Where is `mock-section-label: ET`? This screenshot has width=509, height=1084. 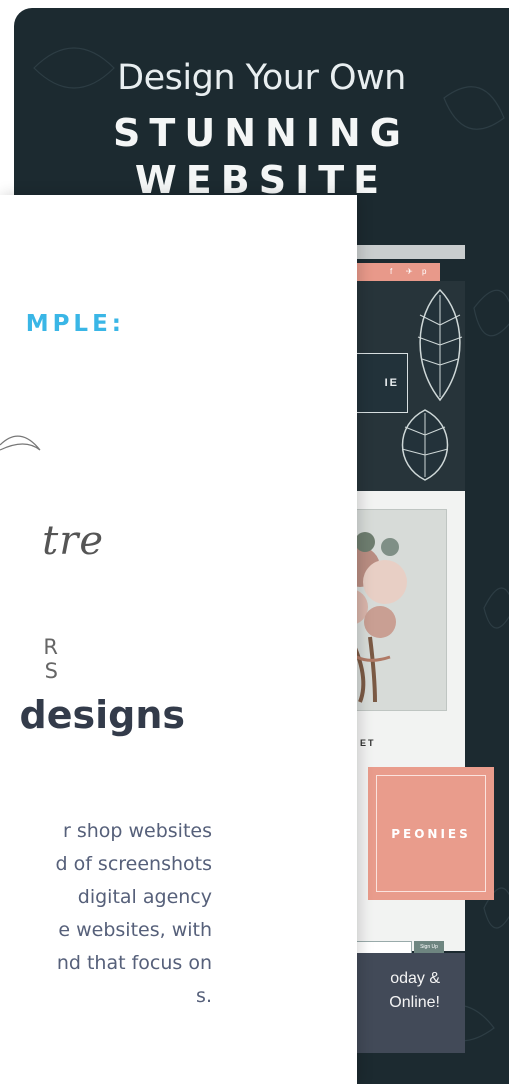 mock-section-label: ET is located at coordinates (368, 743).